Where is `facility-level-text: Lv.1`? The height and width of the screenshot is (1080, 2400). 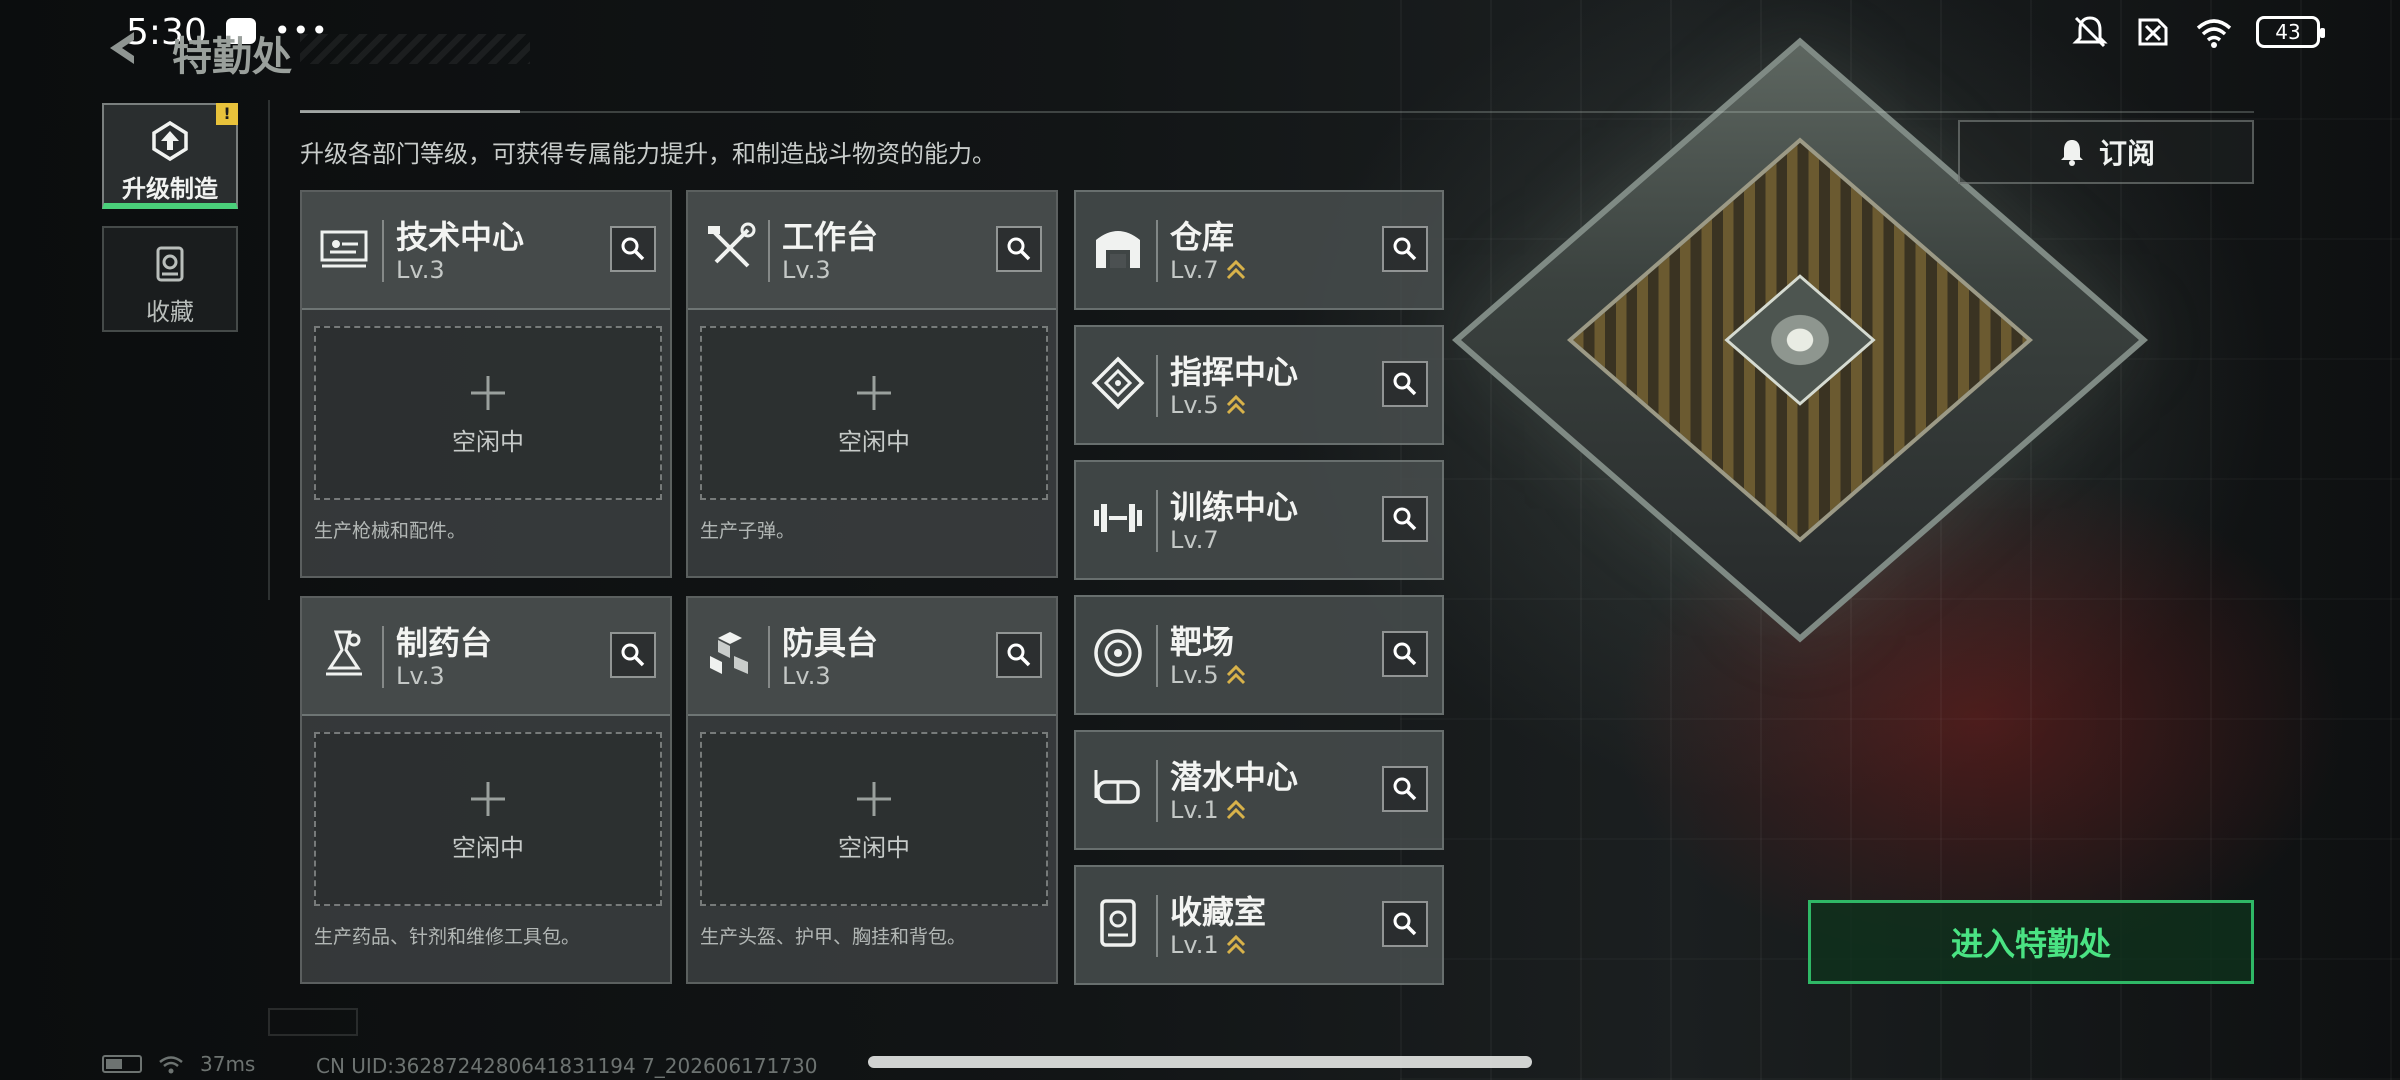
facility-level-text: Lv.1 is located at coordinates (1194, 945).